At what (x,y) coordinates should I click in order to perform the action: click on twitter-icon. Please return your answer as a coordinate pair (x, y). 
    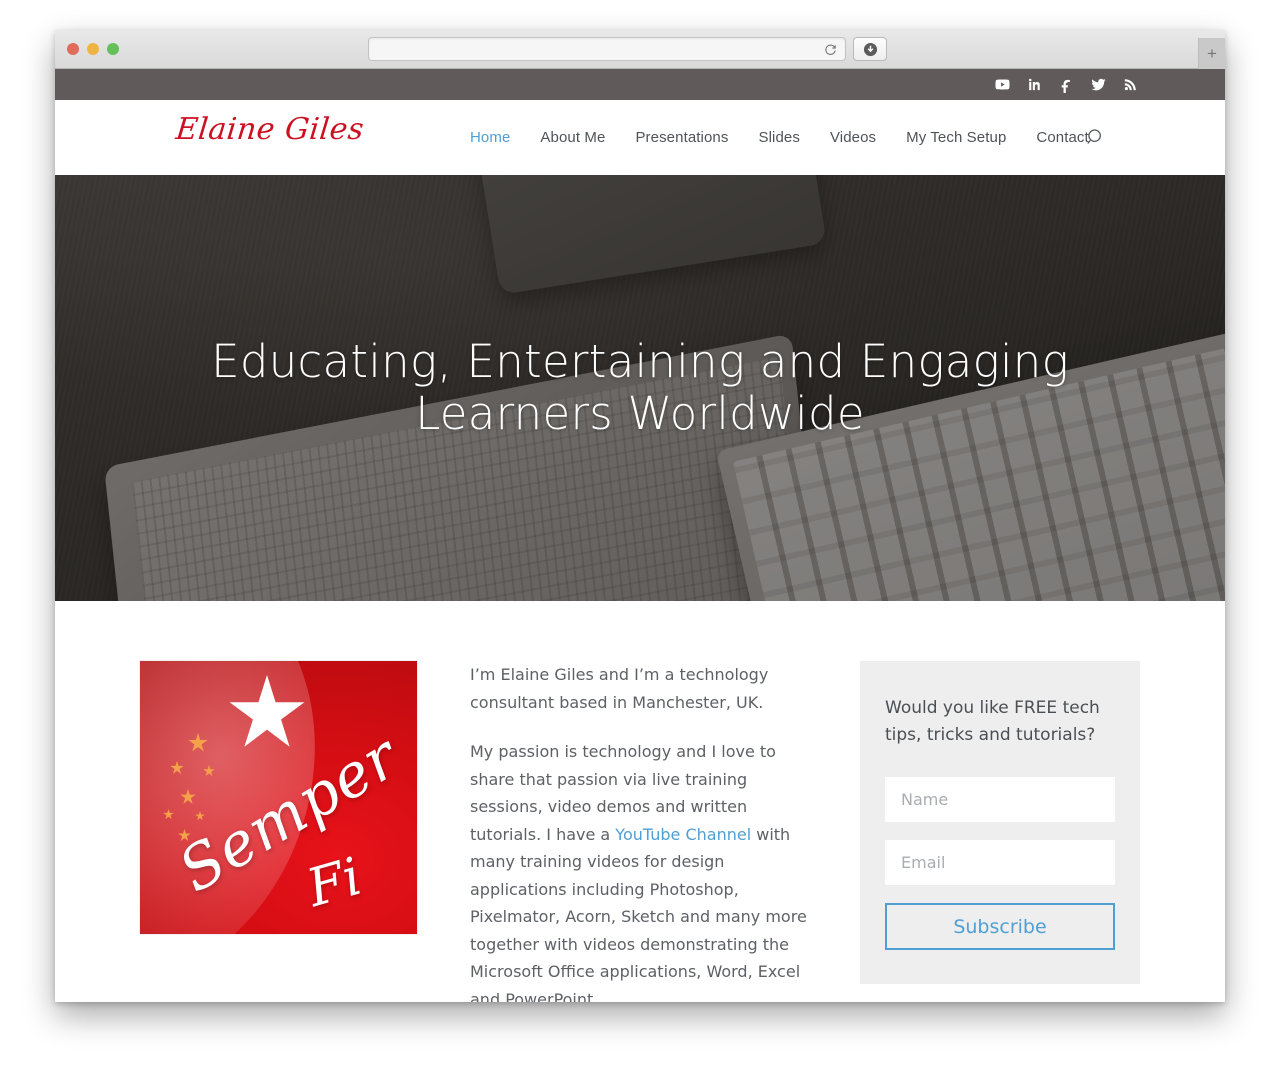
    Looking at the image, I should click on (1098, 84).